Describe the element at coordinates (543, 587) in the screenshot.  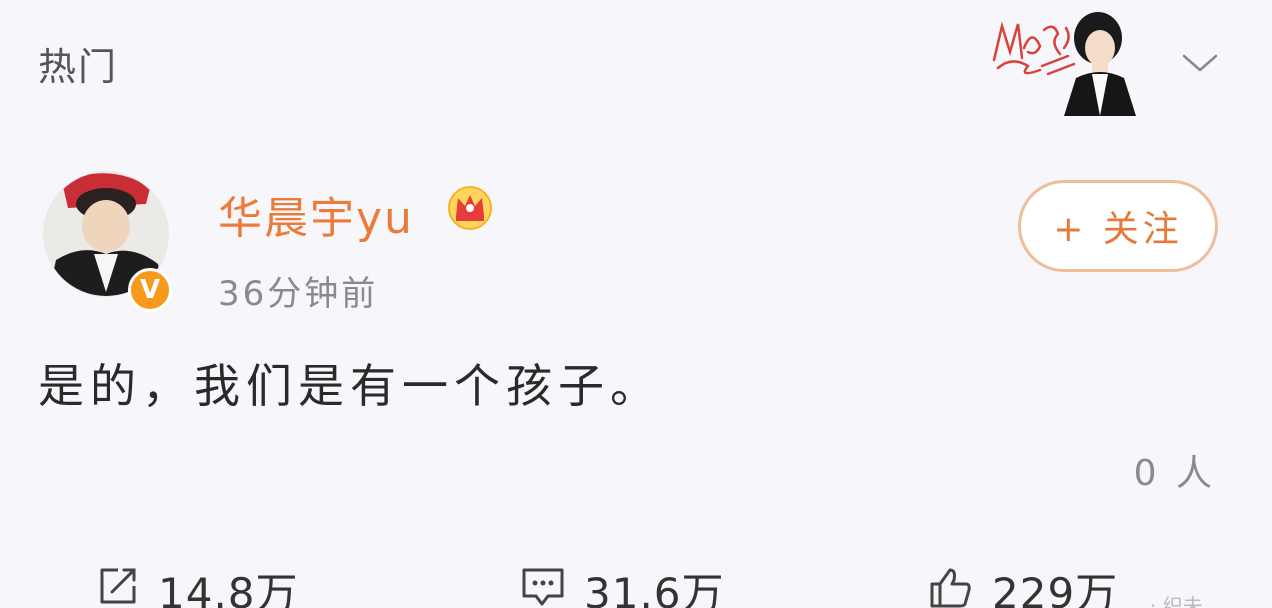
I see `comment-icon` at that location.